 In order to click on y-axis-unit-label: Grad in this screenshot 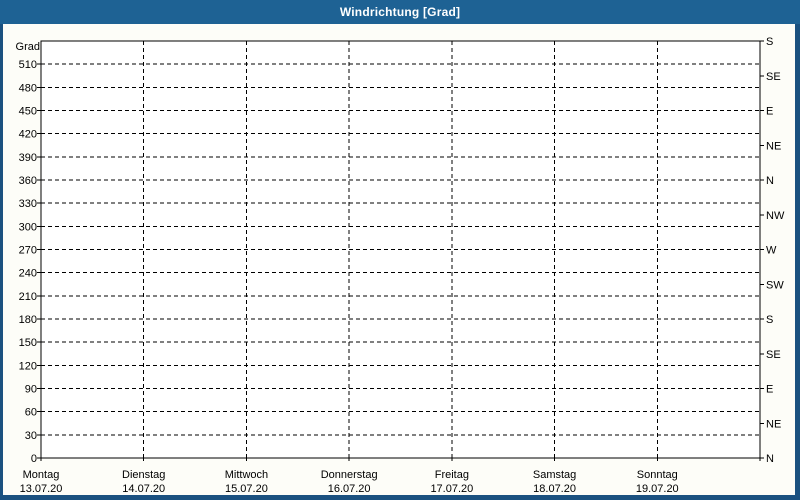, I will do `click(28, 47)`.